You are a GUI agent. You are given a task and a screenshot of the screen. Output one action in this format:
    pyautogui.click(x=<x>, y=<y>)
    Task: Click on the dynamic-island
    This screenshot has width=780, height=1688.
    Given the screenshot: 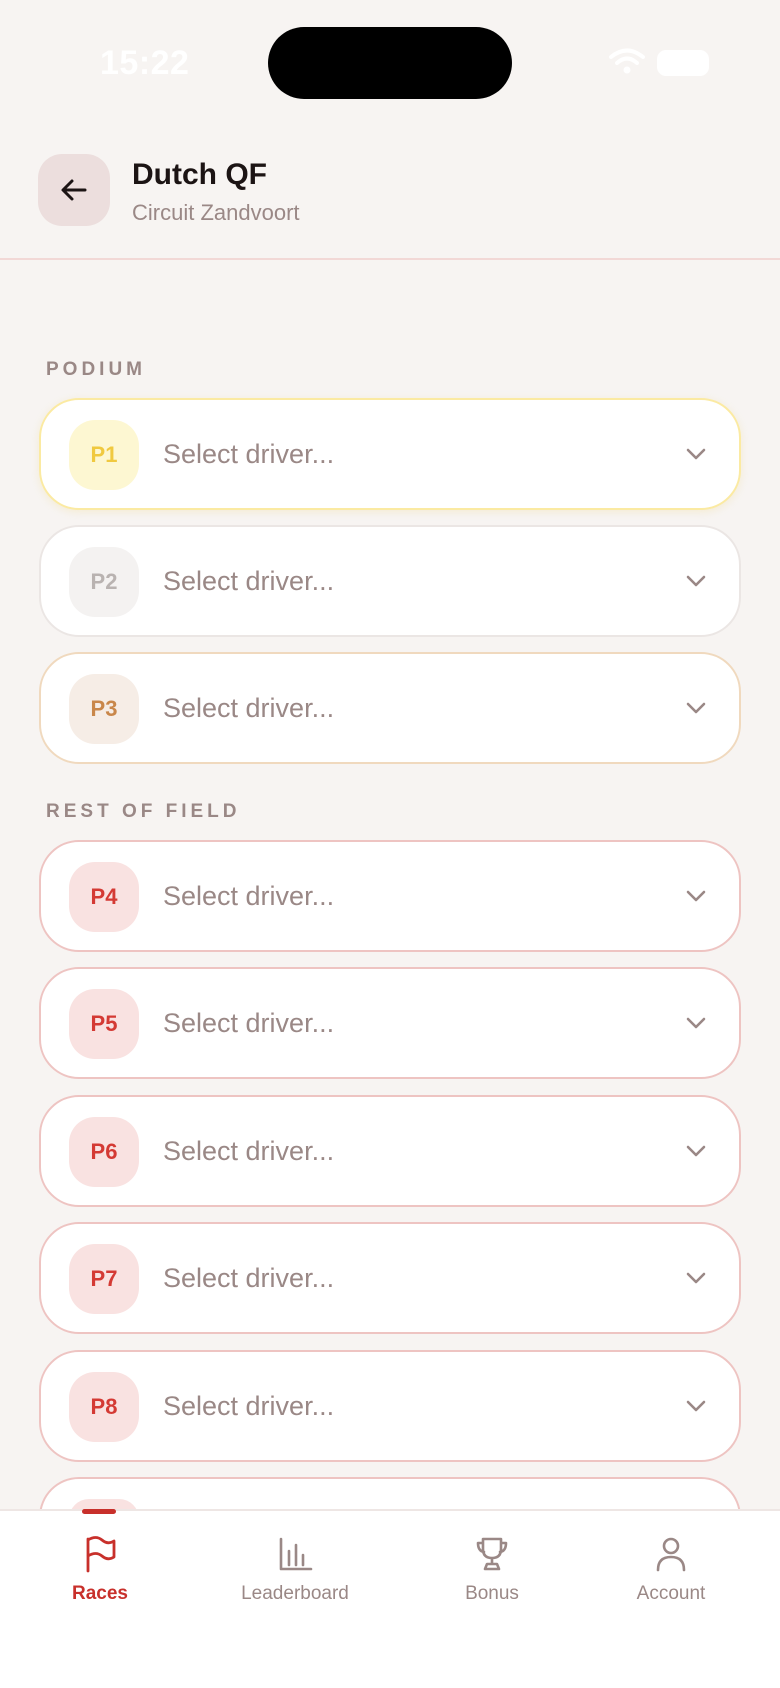 What is the action you would take?
    pyautogui.click(x=390, y=63)
    